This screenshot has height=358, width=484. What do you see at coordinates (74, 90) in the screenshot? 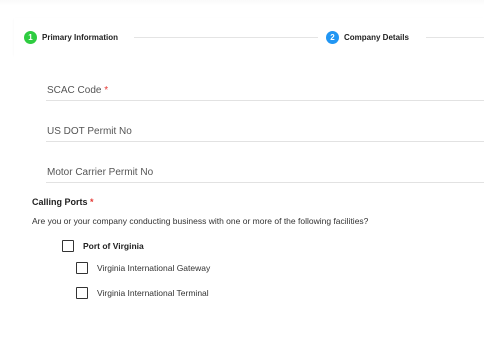
I see `scac-code-label-text: SCAC Code` at bounding box center [74, 90].